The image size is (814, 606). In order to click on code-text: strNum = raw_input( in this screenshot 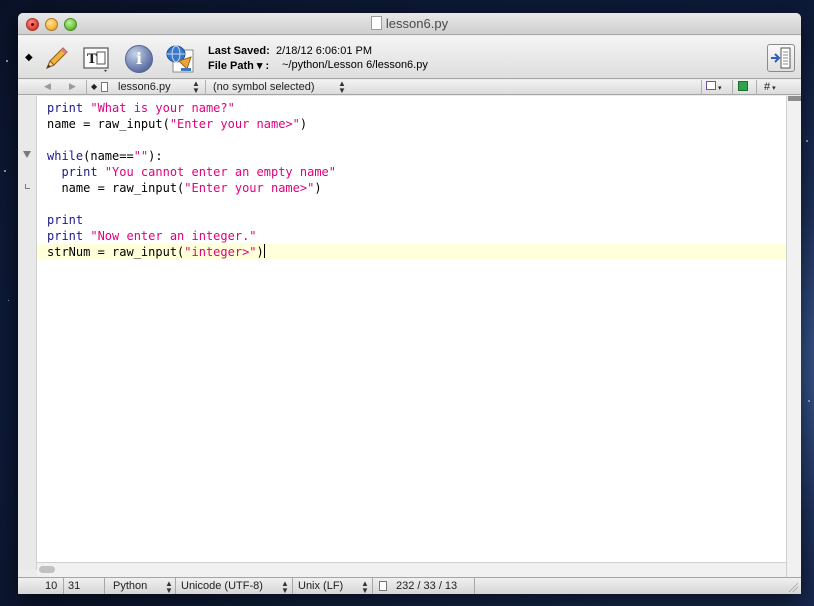, I will do `click(116, 252)`.